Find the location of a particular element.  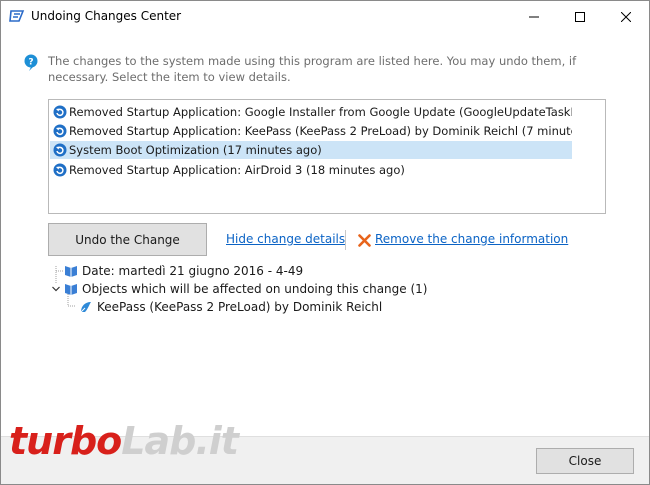

minimize-icon is located at coordinates (534, 16).